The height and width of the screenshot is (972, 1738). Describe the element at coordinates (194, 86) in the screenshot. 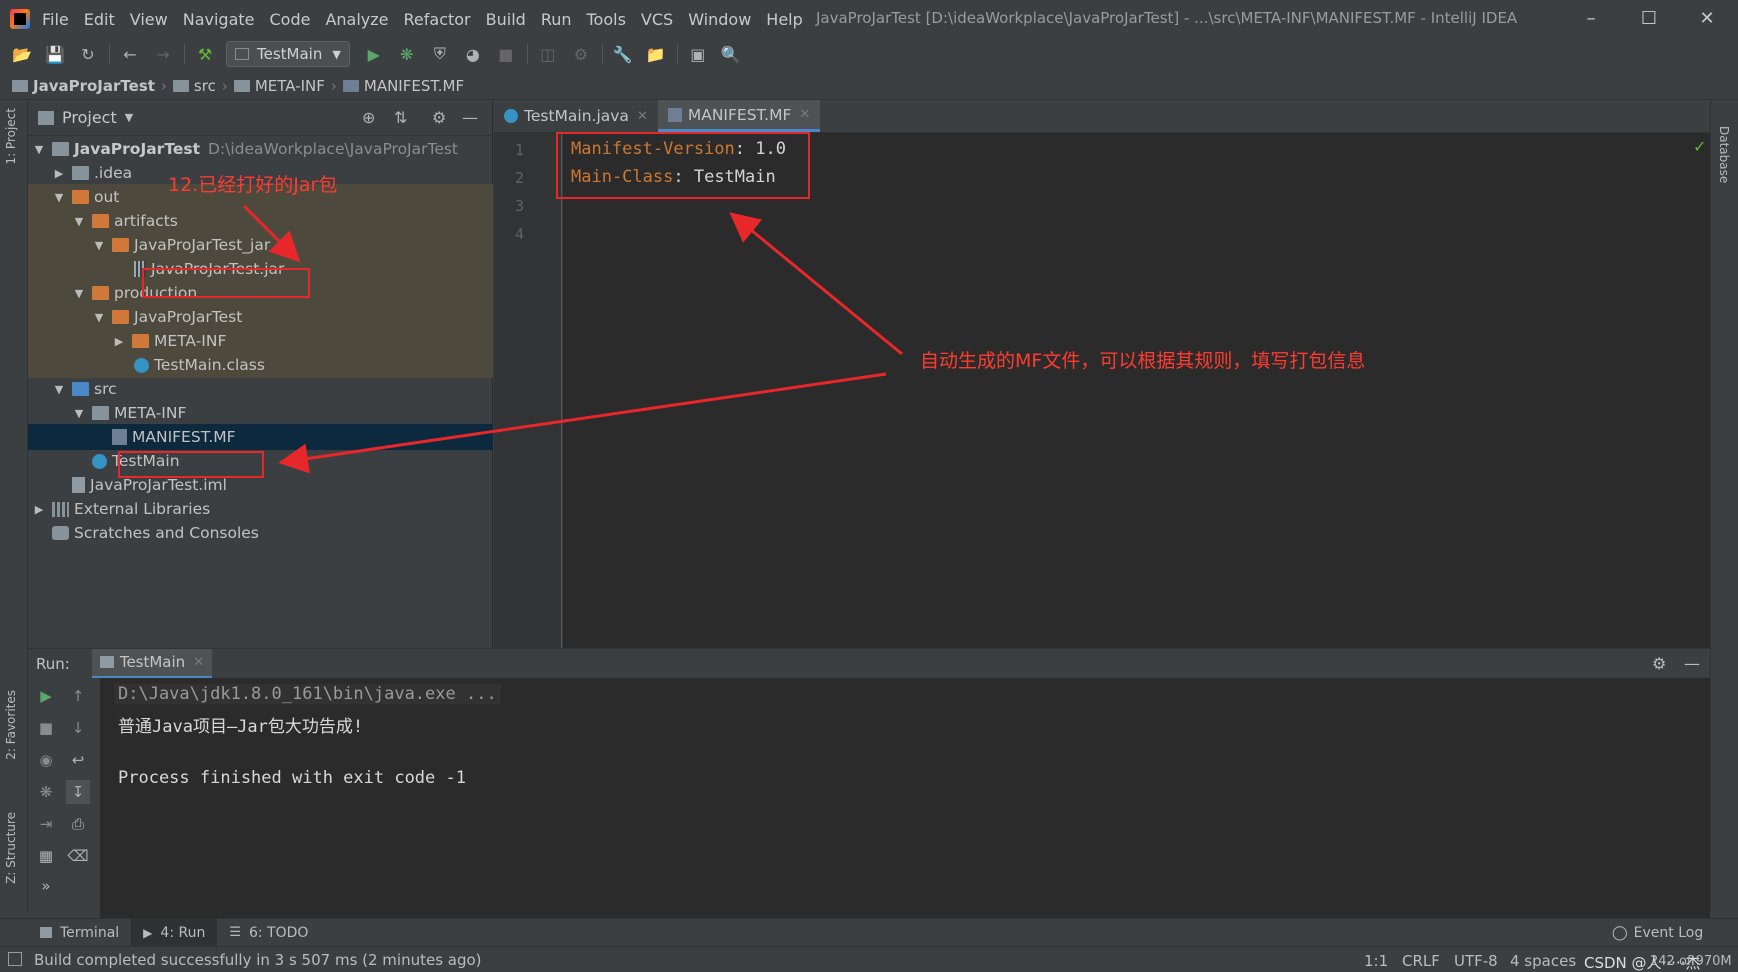

I see `breadcrumb-src: src` at that location.